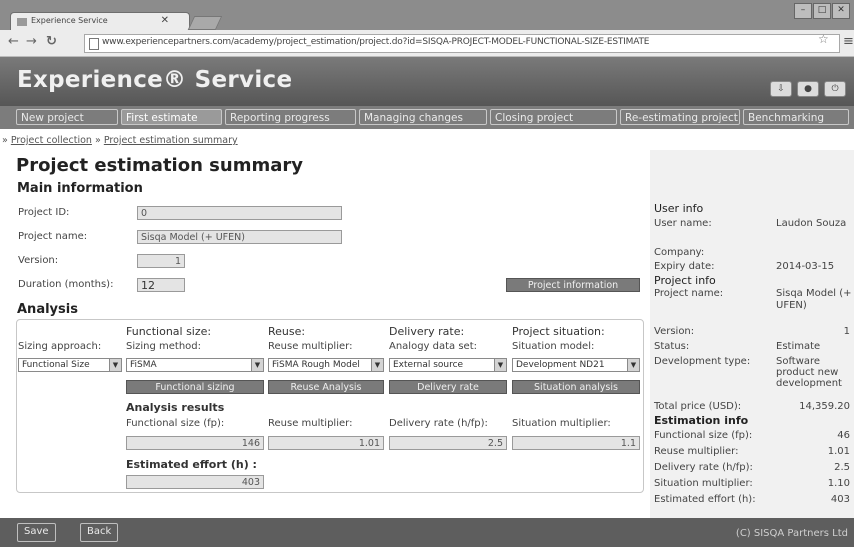 The width and height of the screenshot is (854, 547). What do you see at coordinates (427, 15) in the screenshot?
I see `browser-tabstrip: Experience Service ✕ – □ ✕` at bounding box center [427, 15].